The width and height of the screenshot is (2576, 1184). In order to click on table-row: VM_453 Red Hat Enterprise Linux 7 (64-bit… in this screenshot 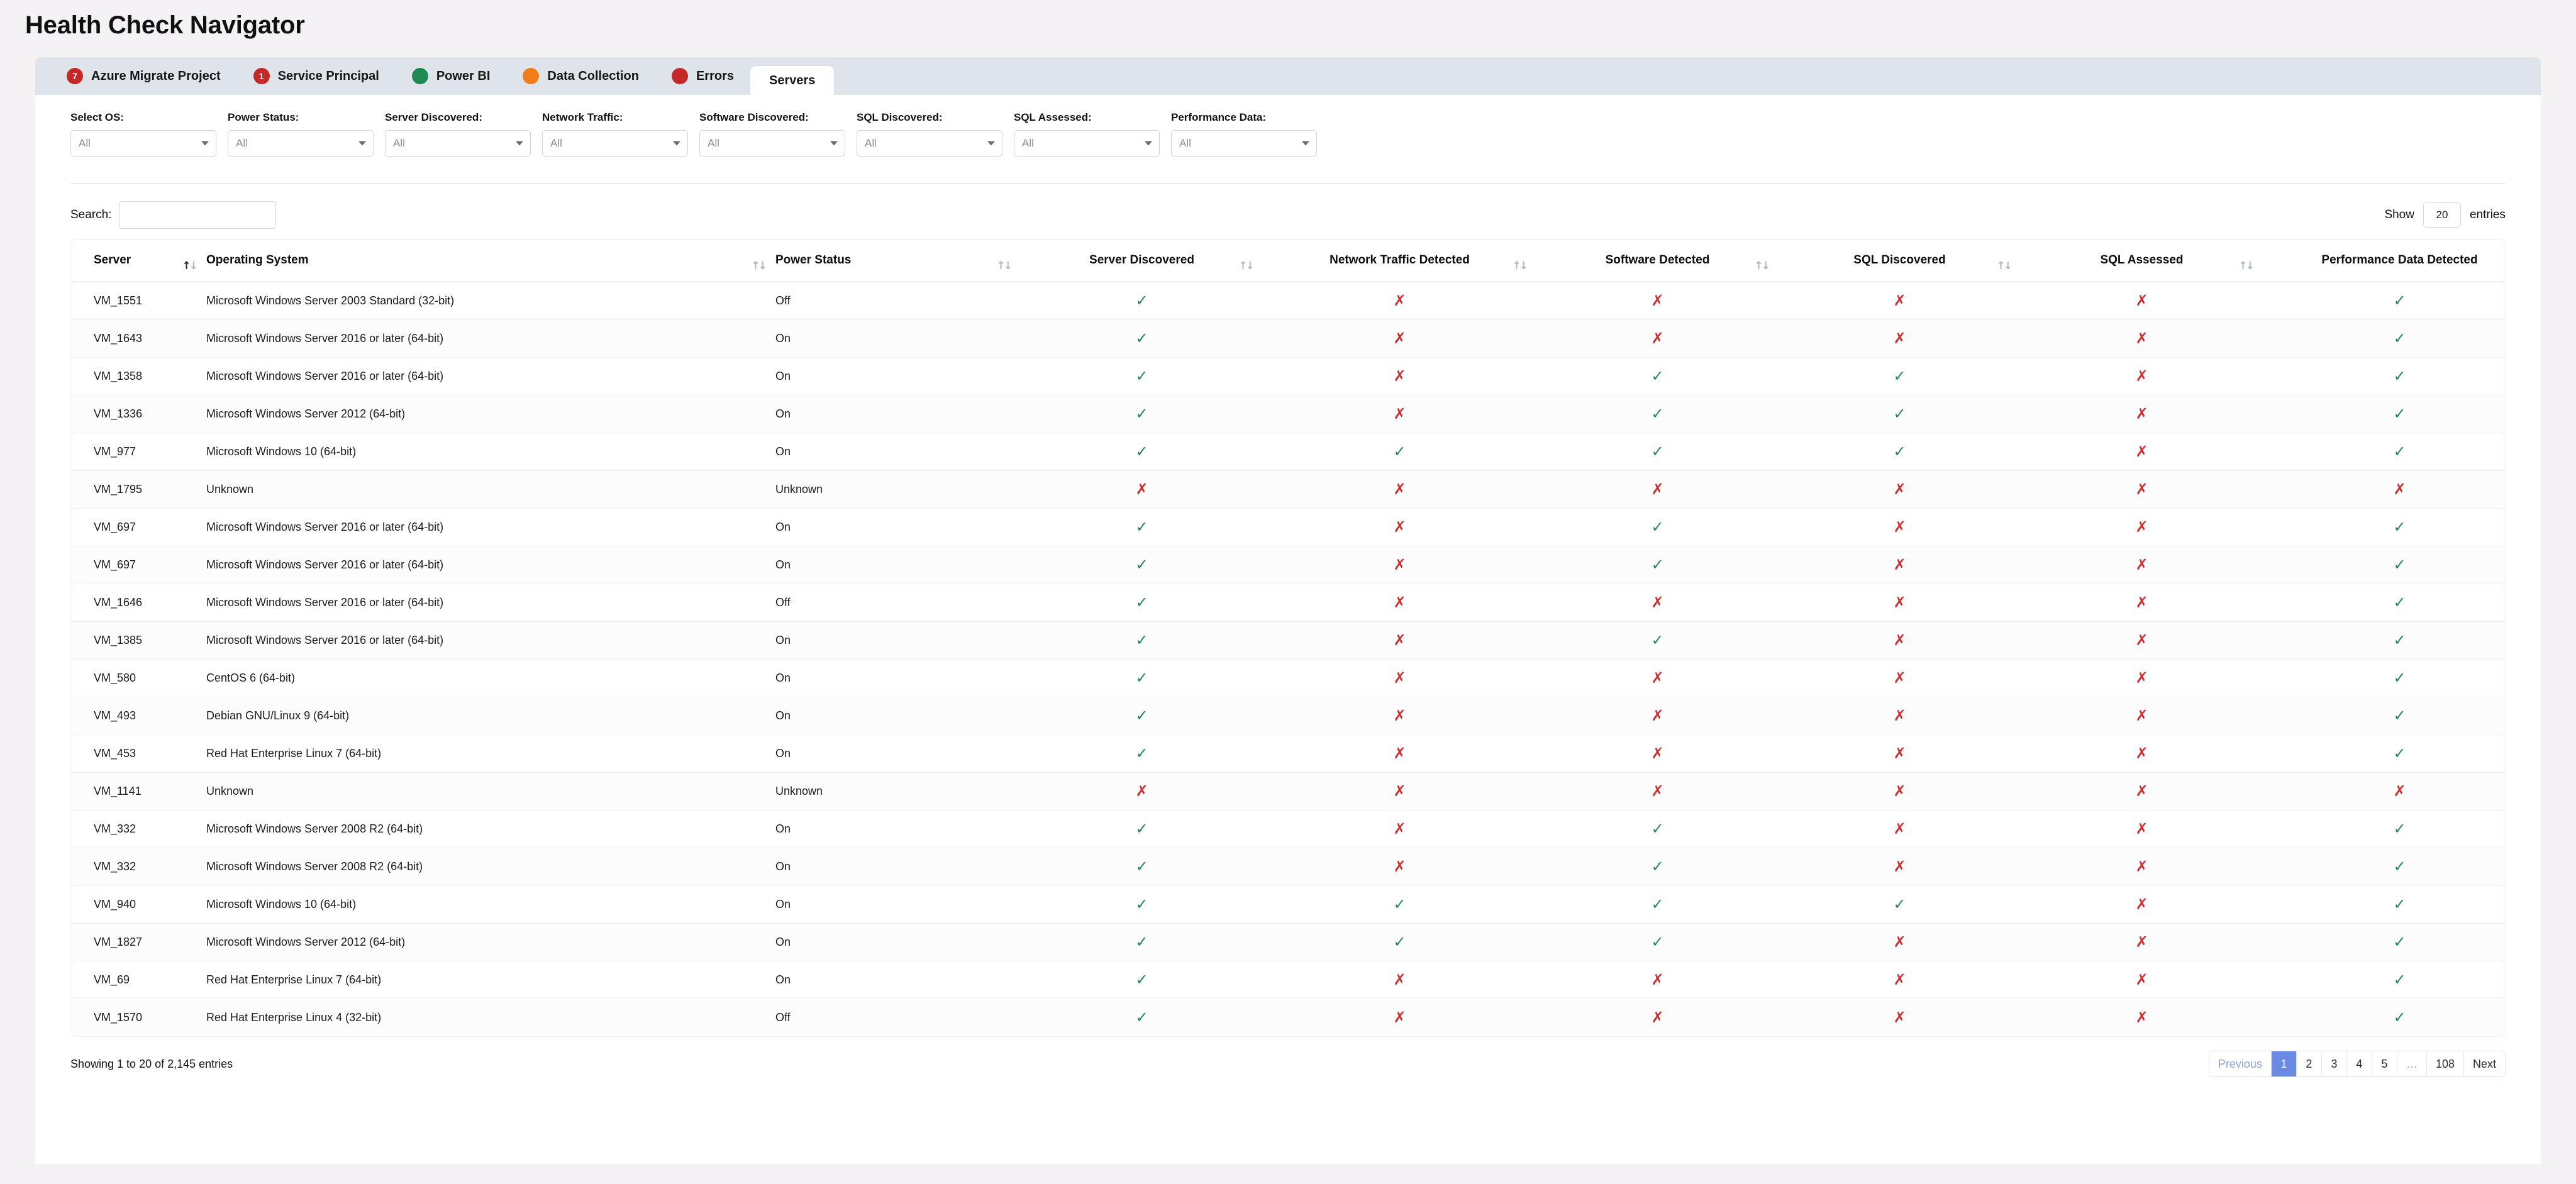, I will do `click(1288, 753)`.